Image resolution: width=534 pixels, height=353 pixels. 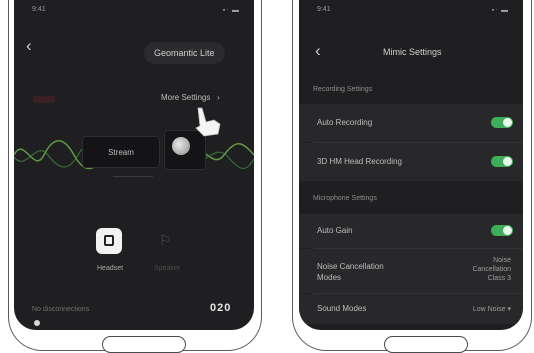 What do you see at coordinates (184, 53) in the screenshot?
I see `mode-button: Geomantic Lite` at bounding box center [184, 53].